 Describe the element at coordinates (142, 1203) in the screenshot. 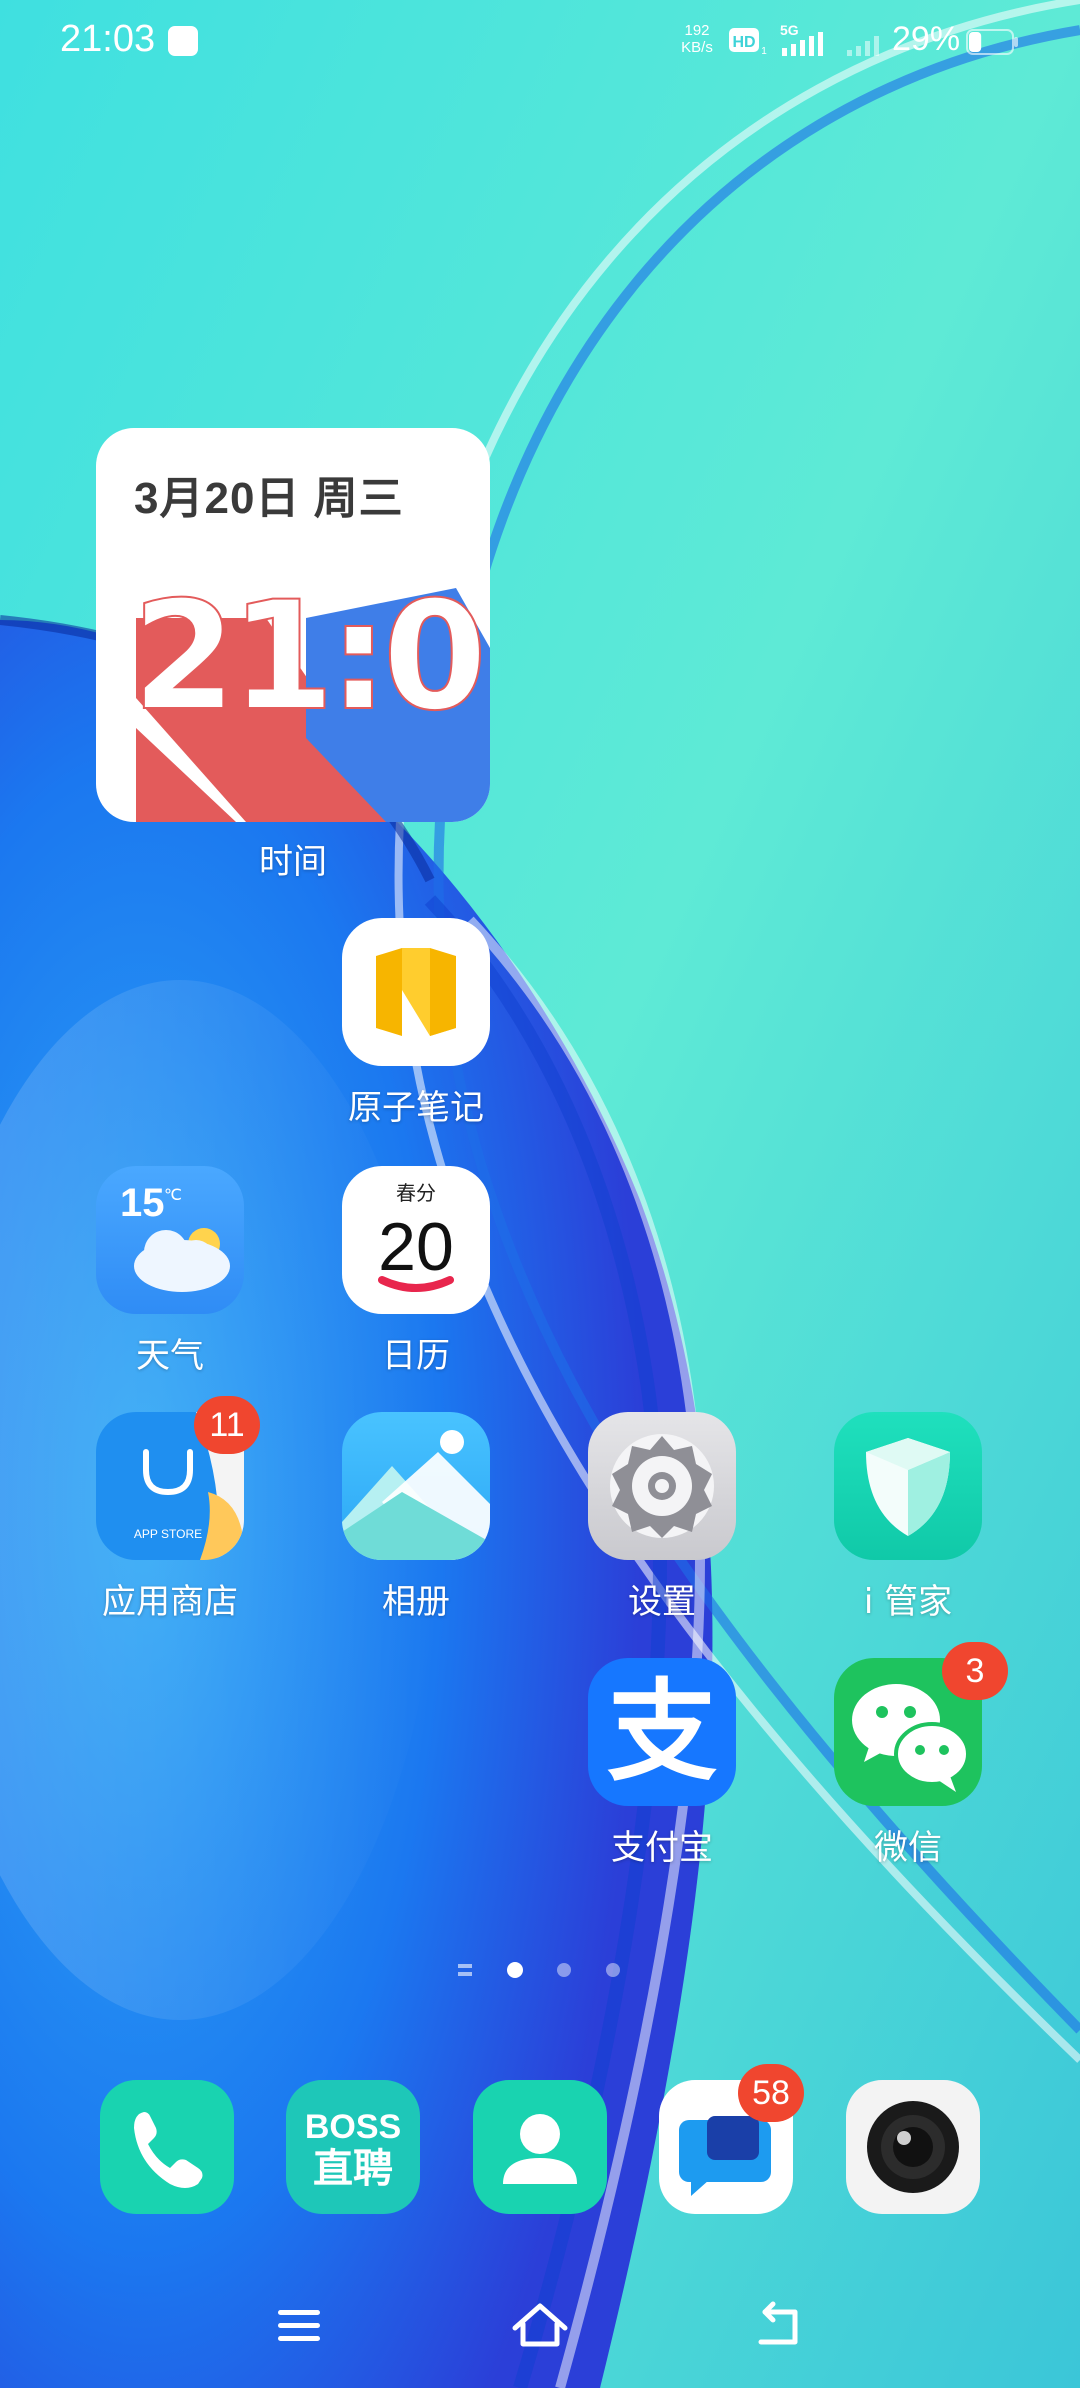

I see `weather-temp: 15` at that location.